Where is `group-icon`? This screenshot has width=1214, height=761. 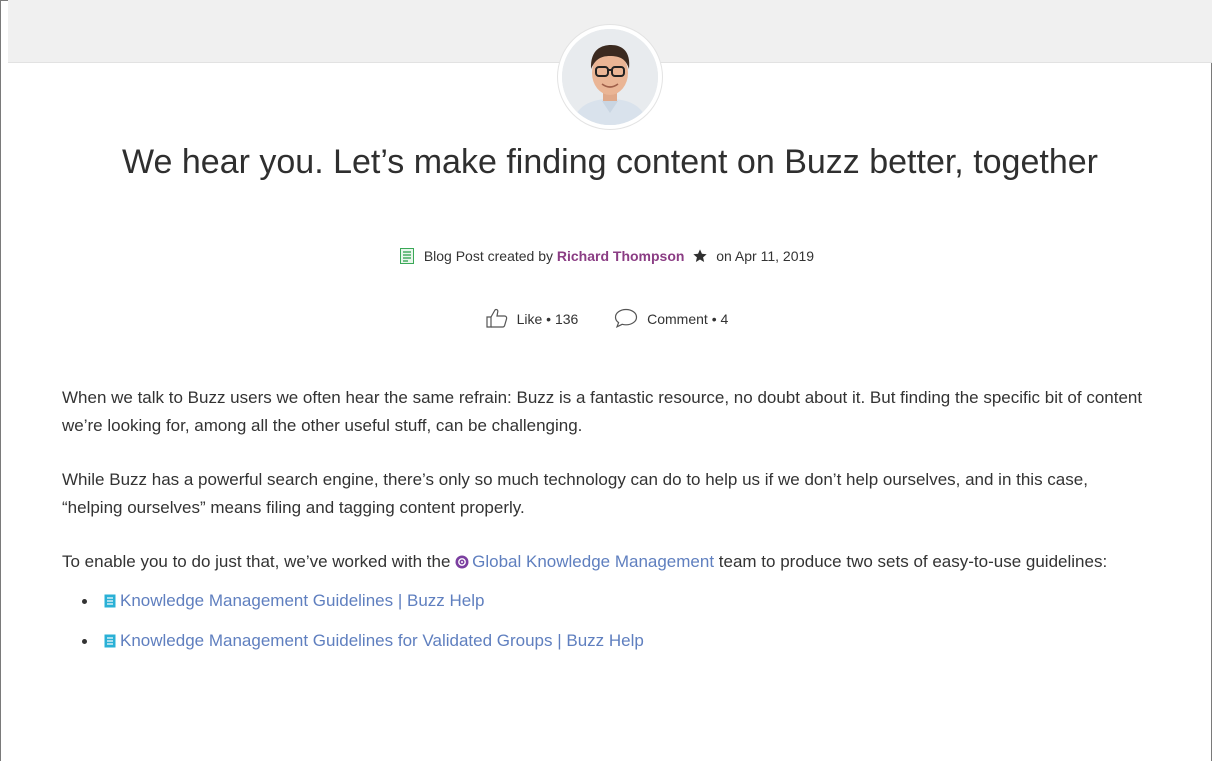 group-icon is located at coordinates (462, 564).